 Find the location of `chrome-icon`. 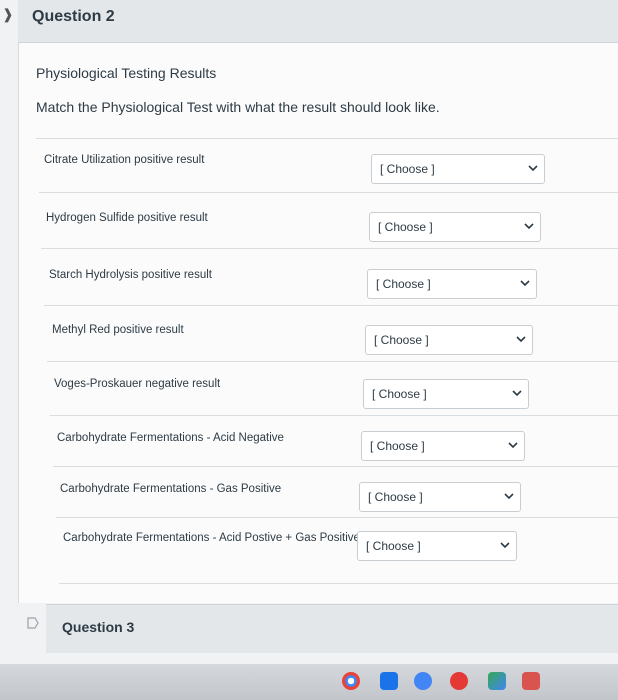

chrome-icon is located at coordinates (351, 681).